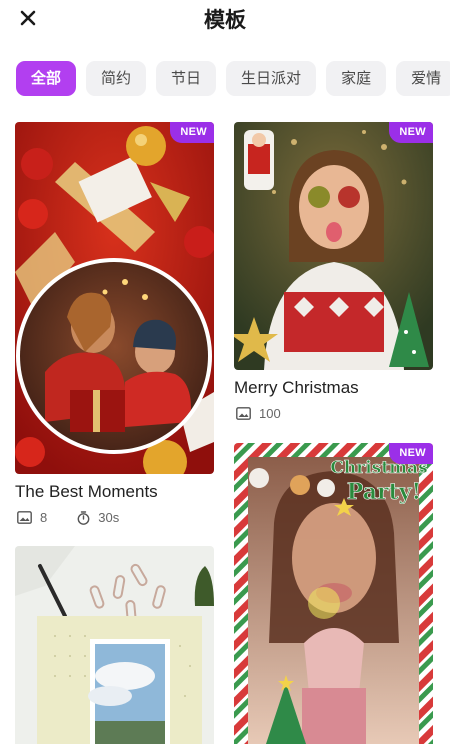  Describe the element at coordinates (46, 78) in the screenshot. I see `tab-all: 全部` at that location.